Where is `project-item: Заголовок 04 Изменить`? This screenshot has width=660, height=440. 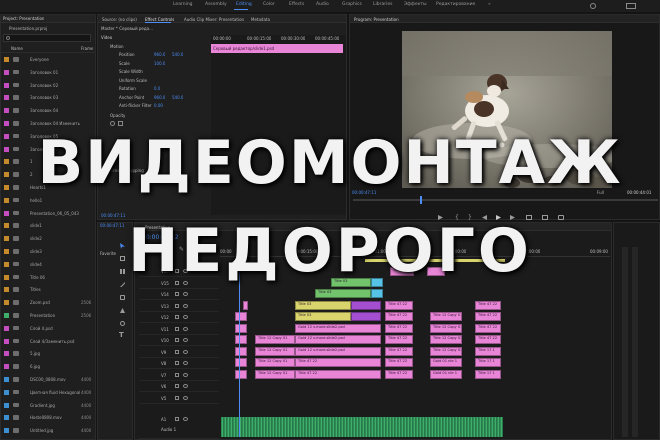
project-item: Заголовок 04 Изменить is located at coordinates (48, 123).